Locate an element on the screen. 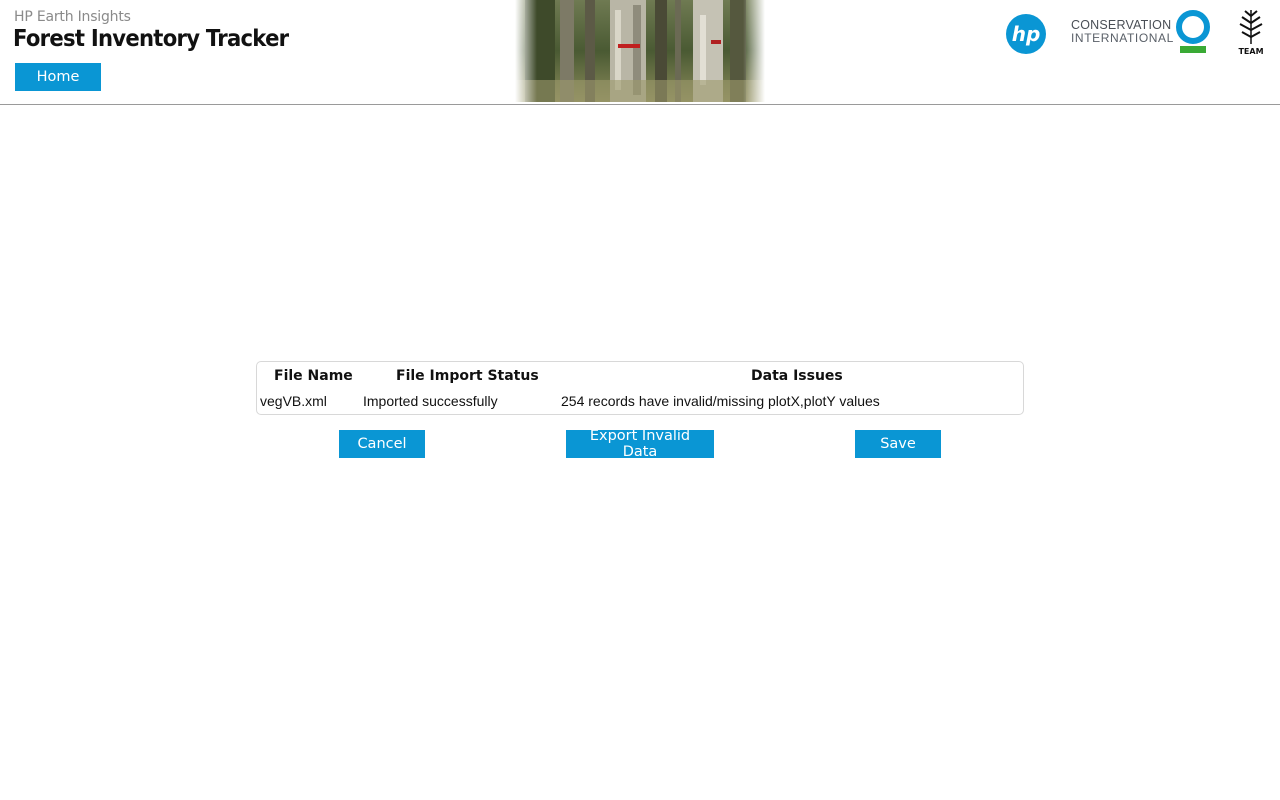 Image resolution: width=1280 pixels, height=800 pixels. conservation-international-logo-text: CONSERVATION INTERNATIONAL is located at coordinates (1122, 32).